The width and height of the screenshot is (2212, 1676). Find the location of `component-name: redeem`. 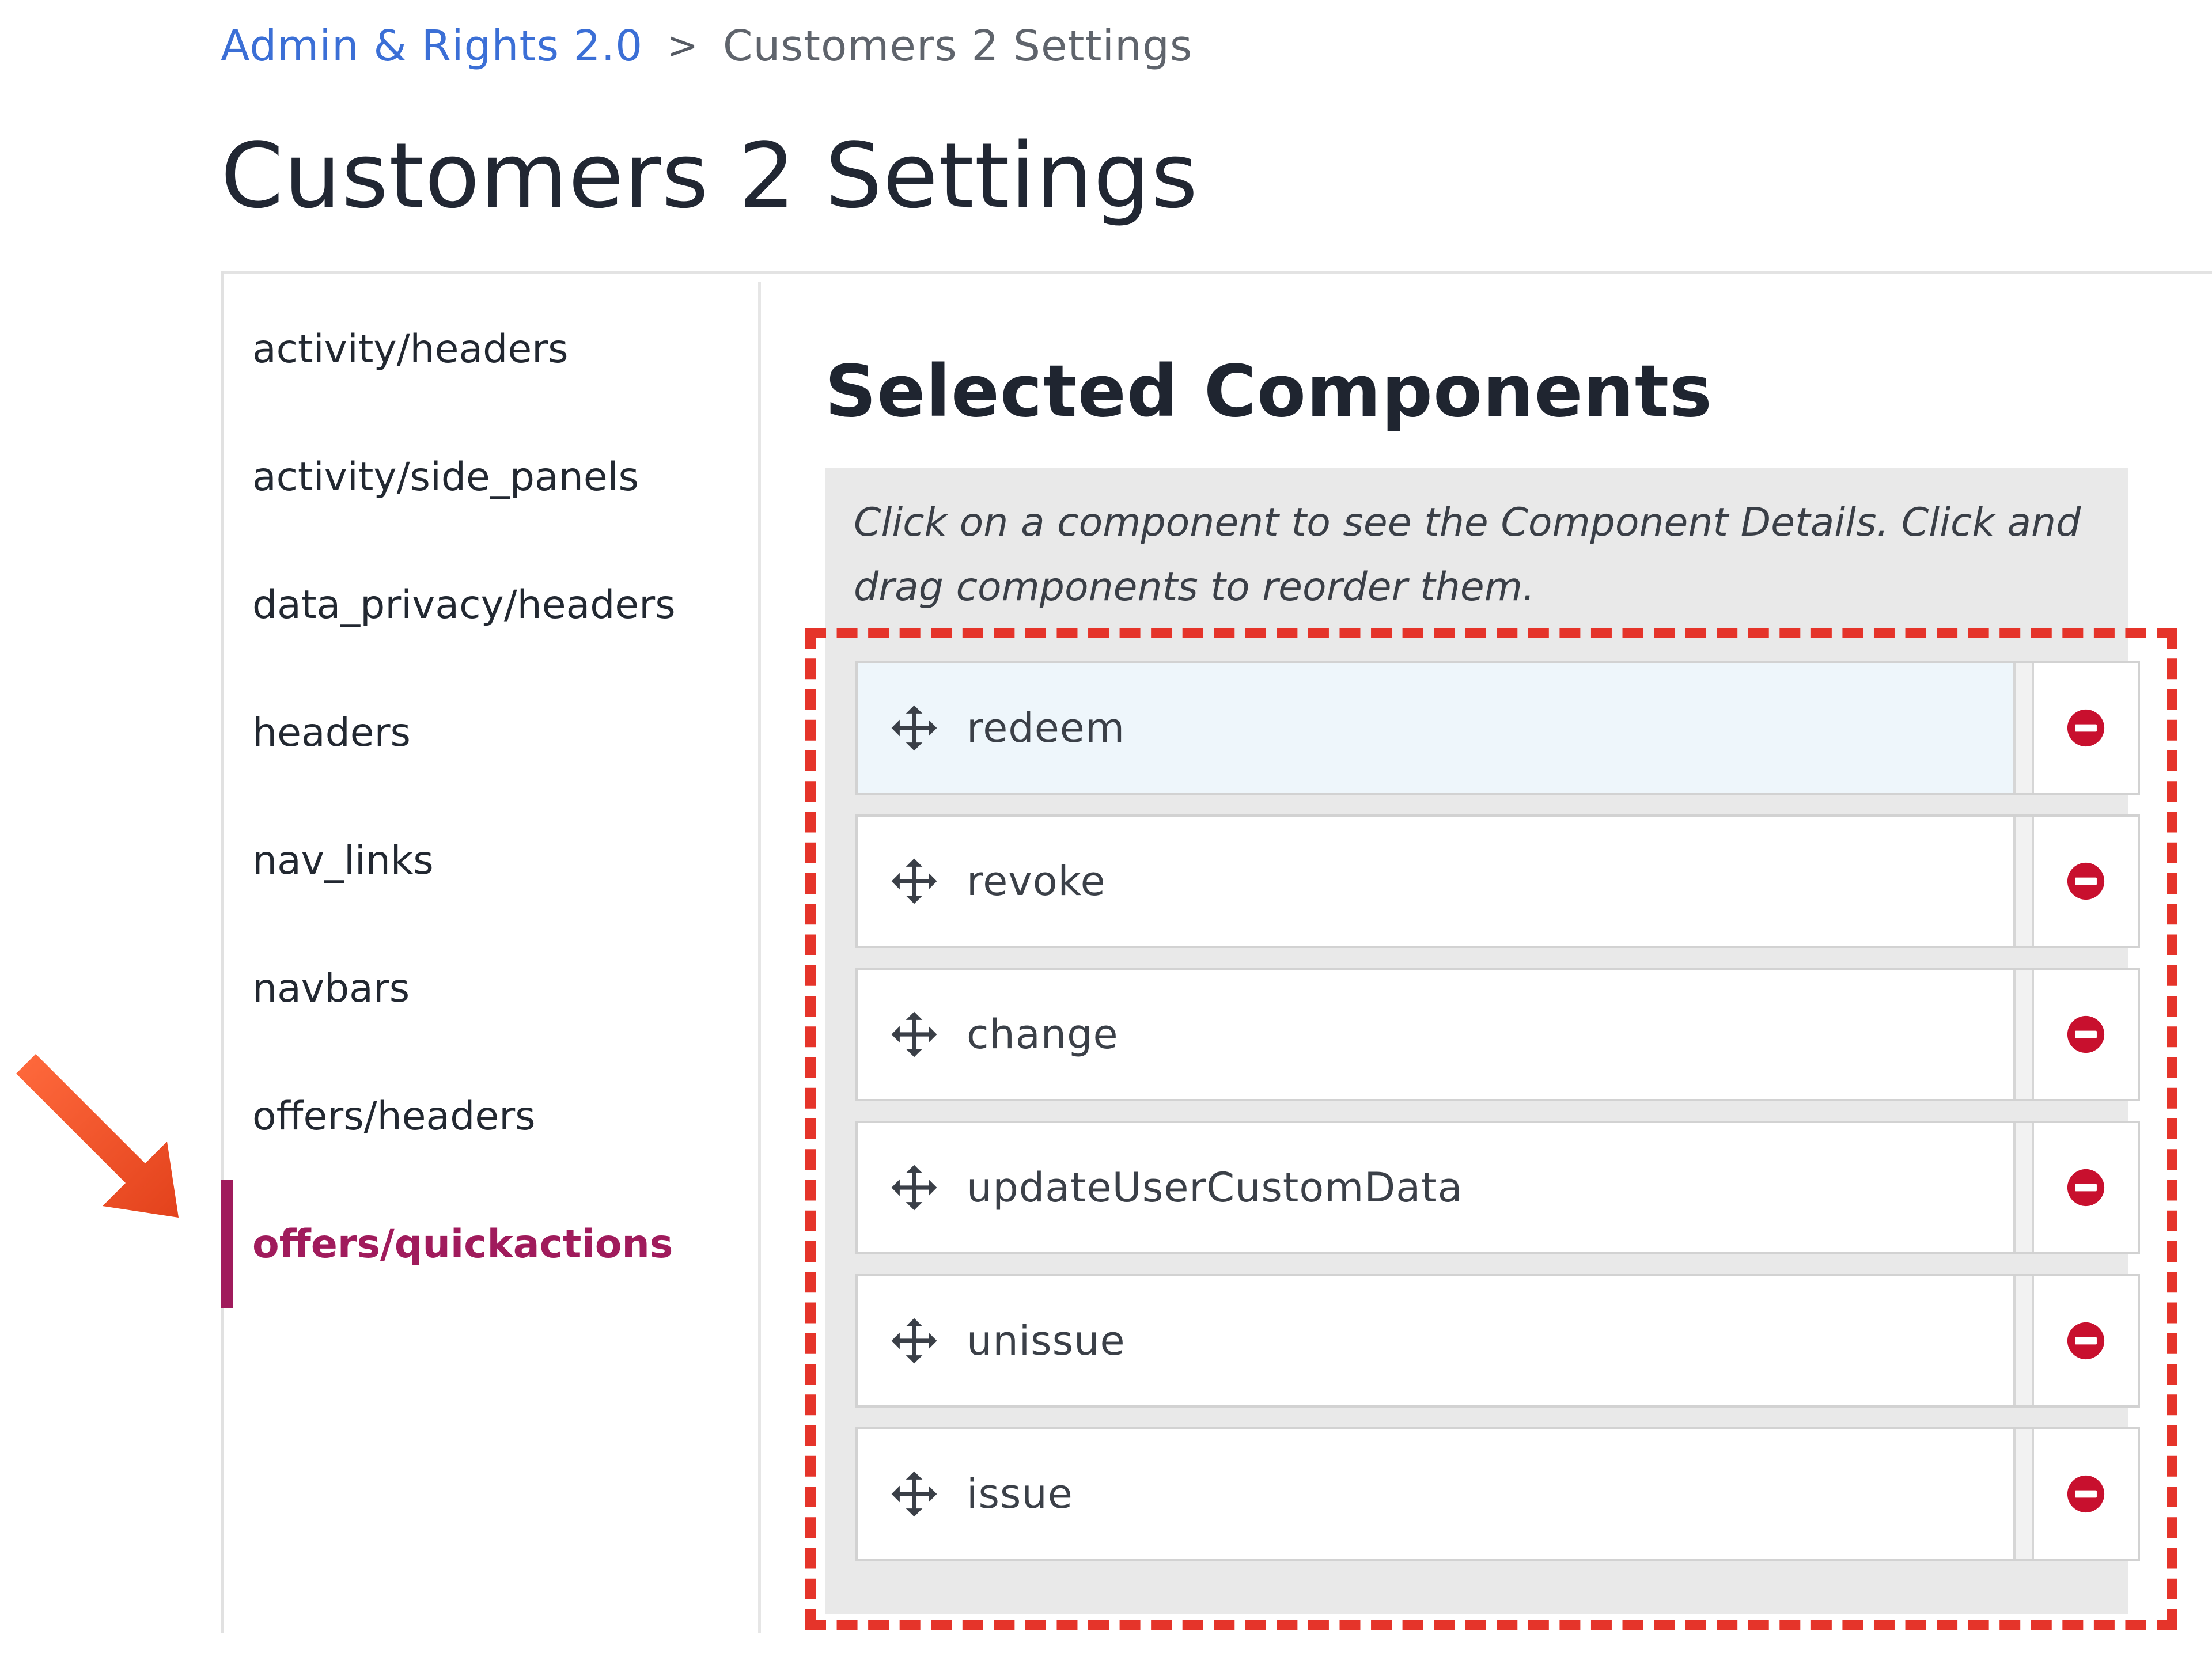

component-name: redeem is located at coordinates (1046, 728).